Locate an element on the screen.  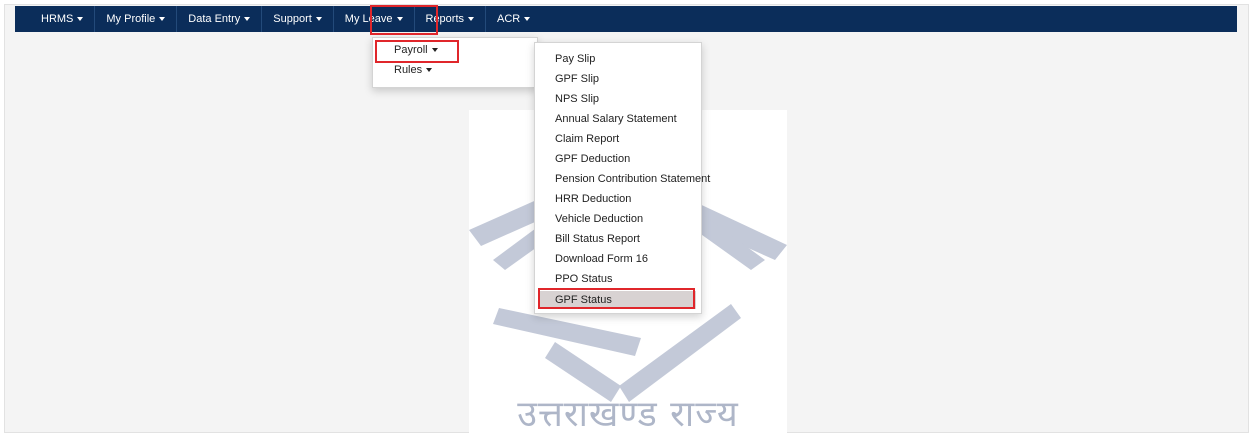
emblem-text: उत्तराखण्ड राज्य is located at coordinates (628, 414).